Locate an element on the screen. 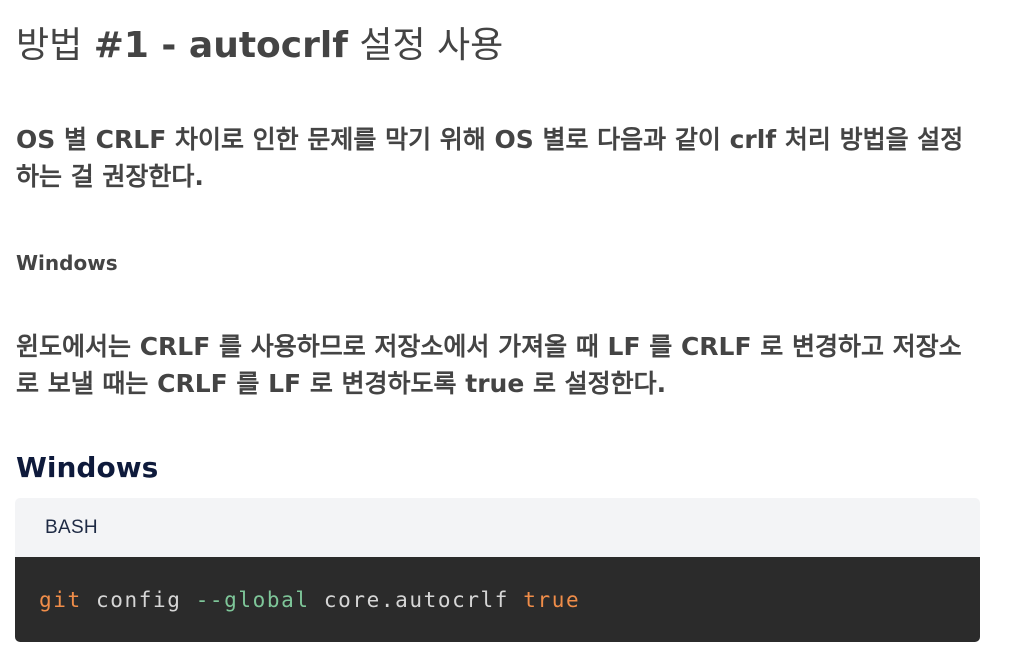  windows-section-heading: Windows is located at coordinates (87, 467).